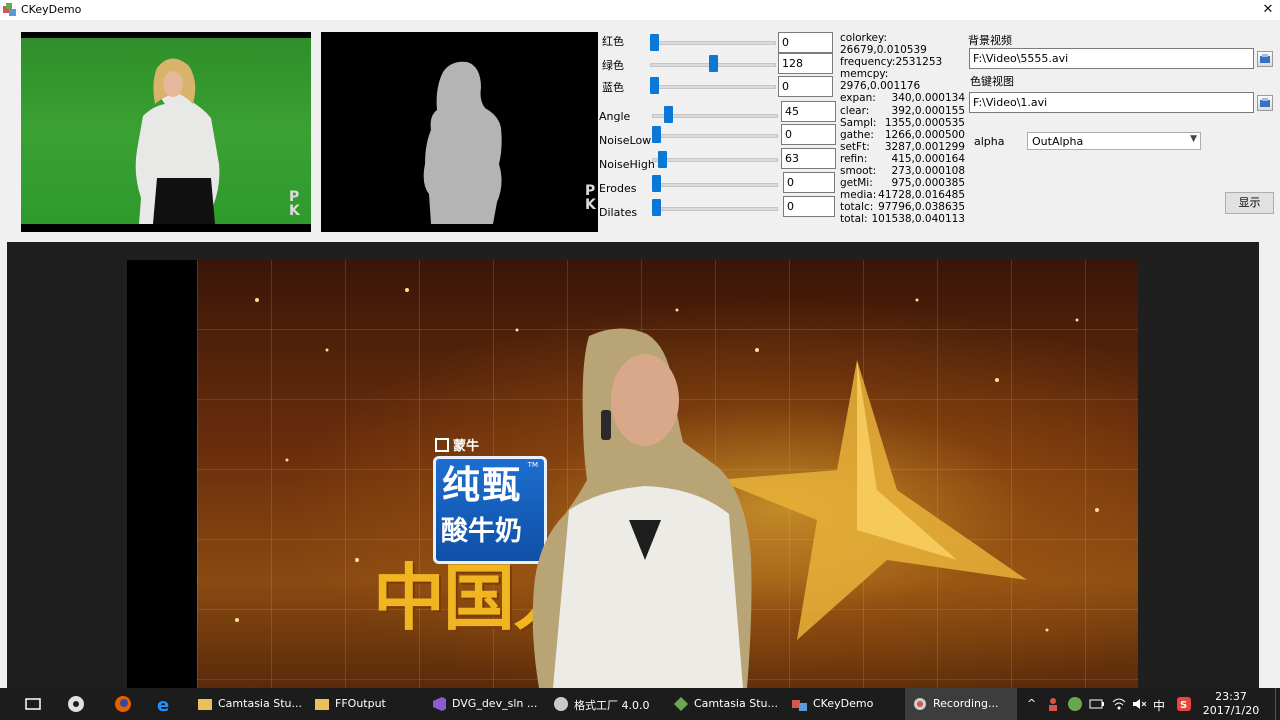 The height and width of the screenshot is (720, 1280). I want to click on firefox-icon, so click(123, 704).